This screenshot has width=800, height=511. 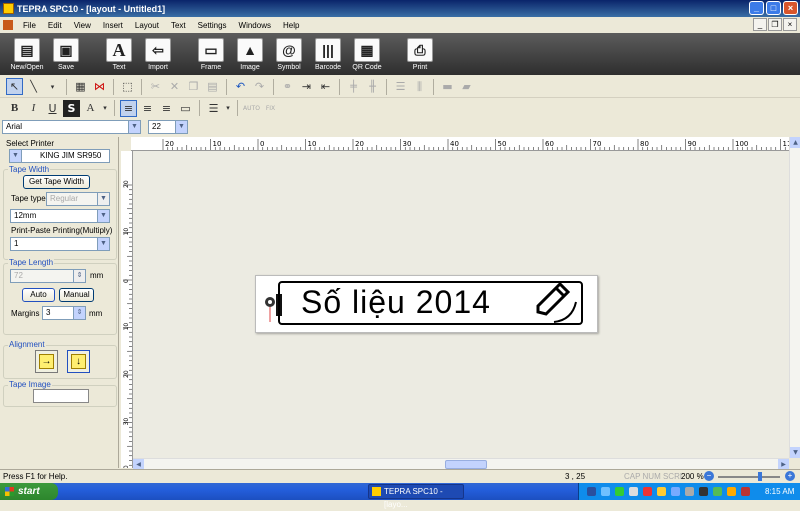 I want to click on line-tool-icon: ╲, so click(x=33, y=86).